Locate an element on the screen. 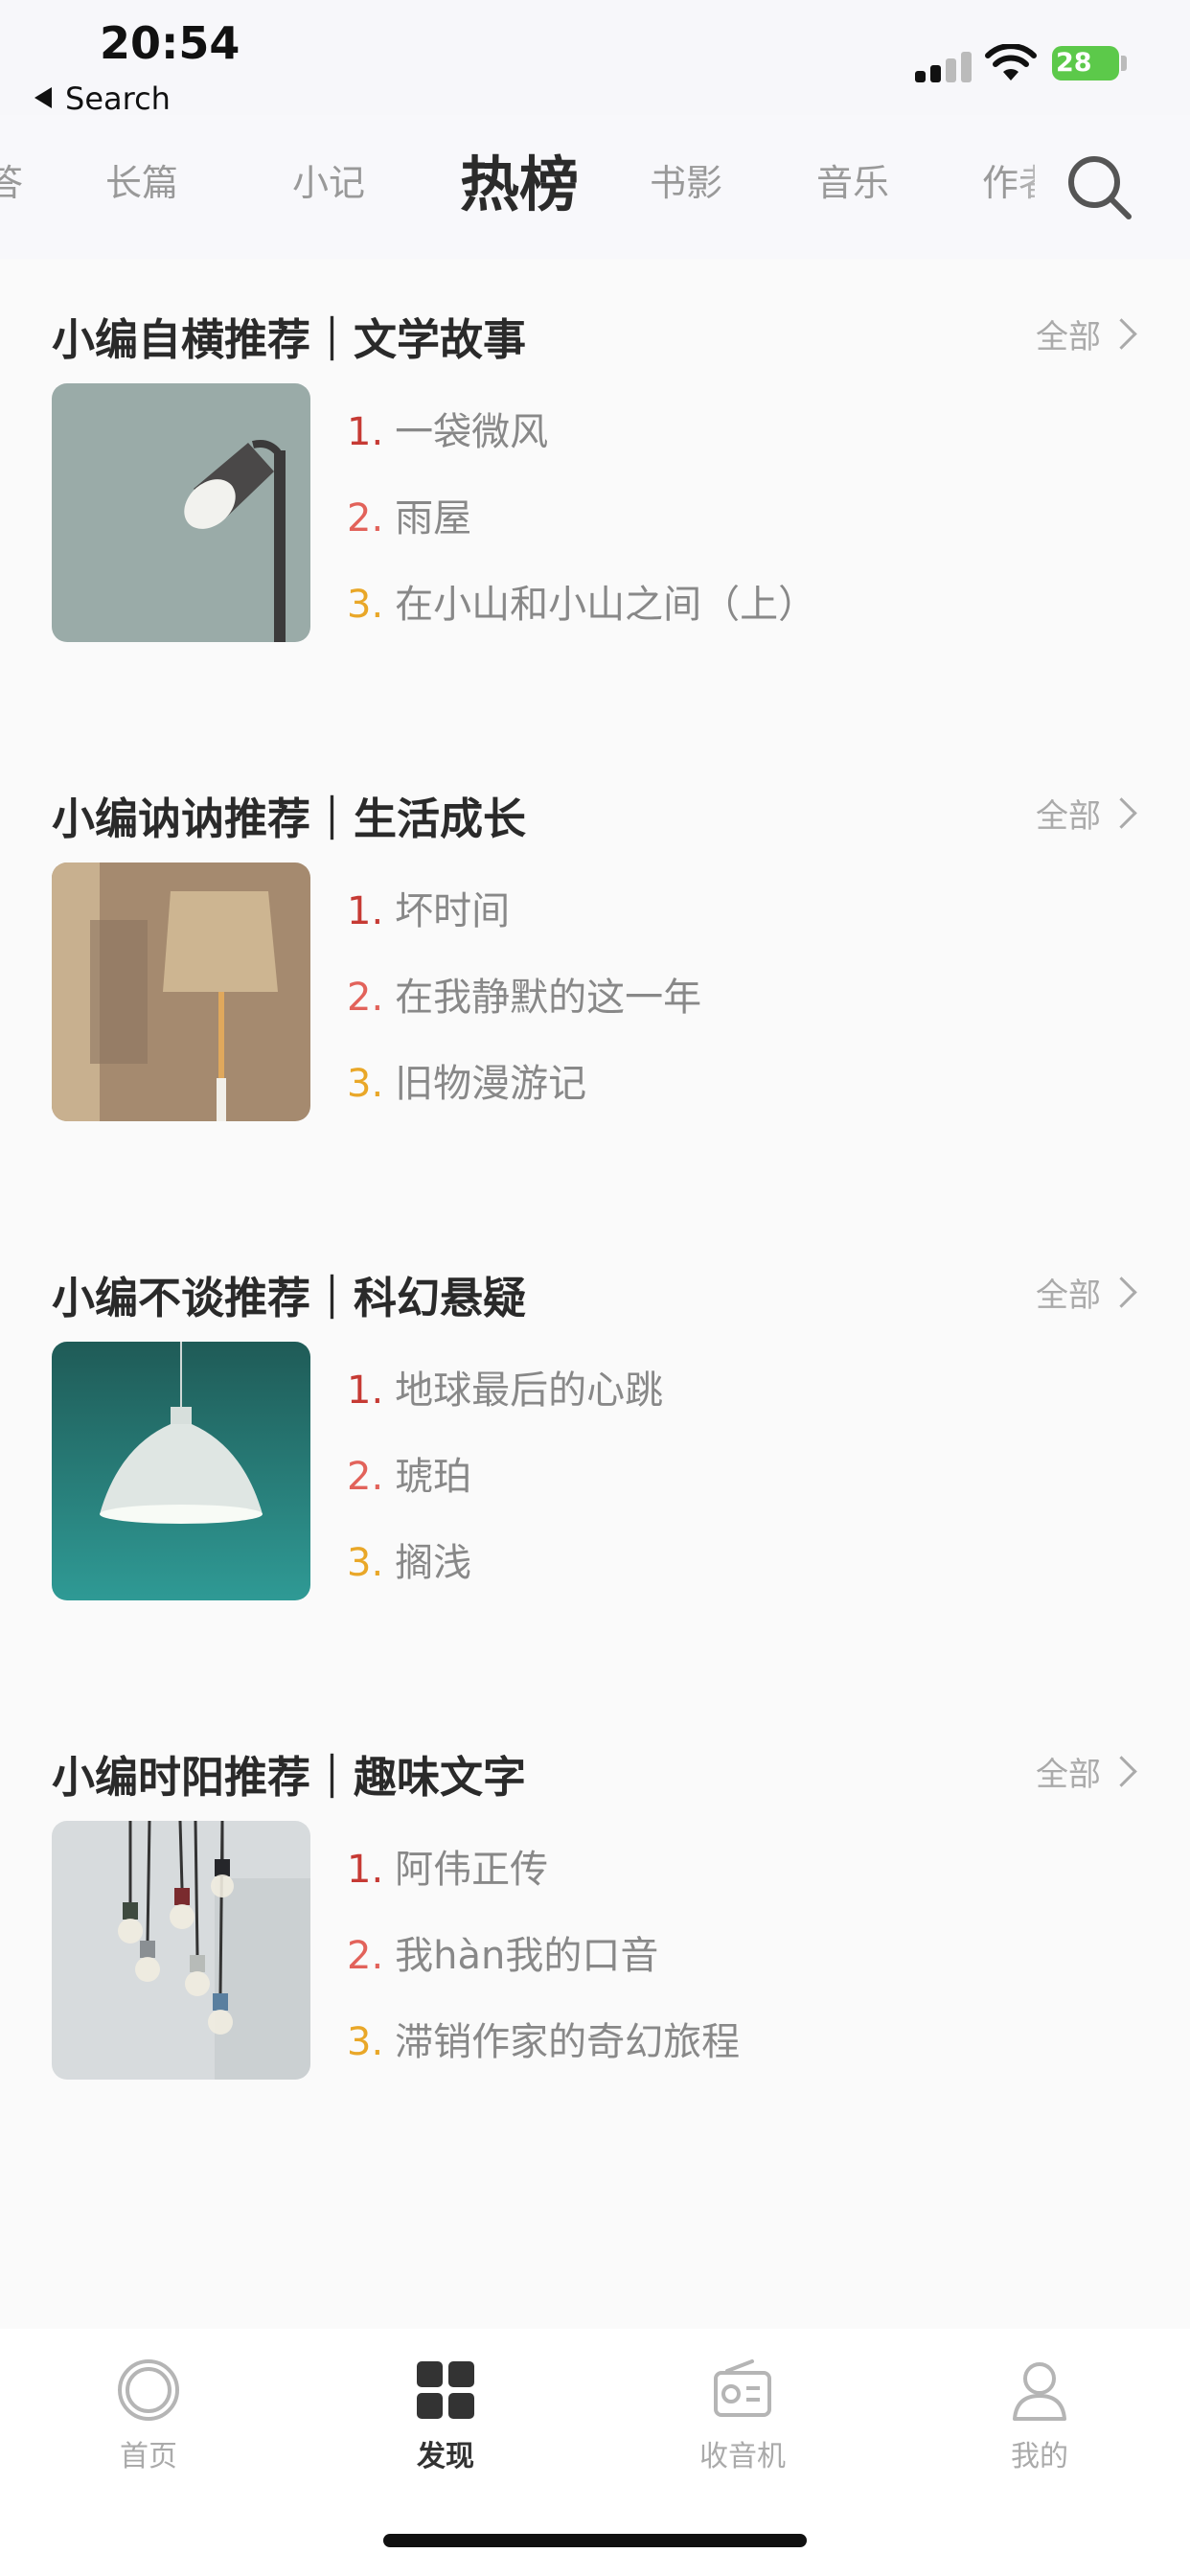 This screenshot has width=1190, height=2576. shade-lamp-photo is located at coordinates (181, 992).